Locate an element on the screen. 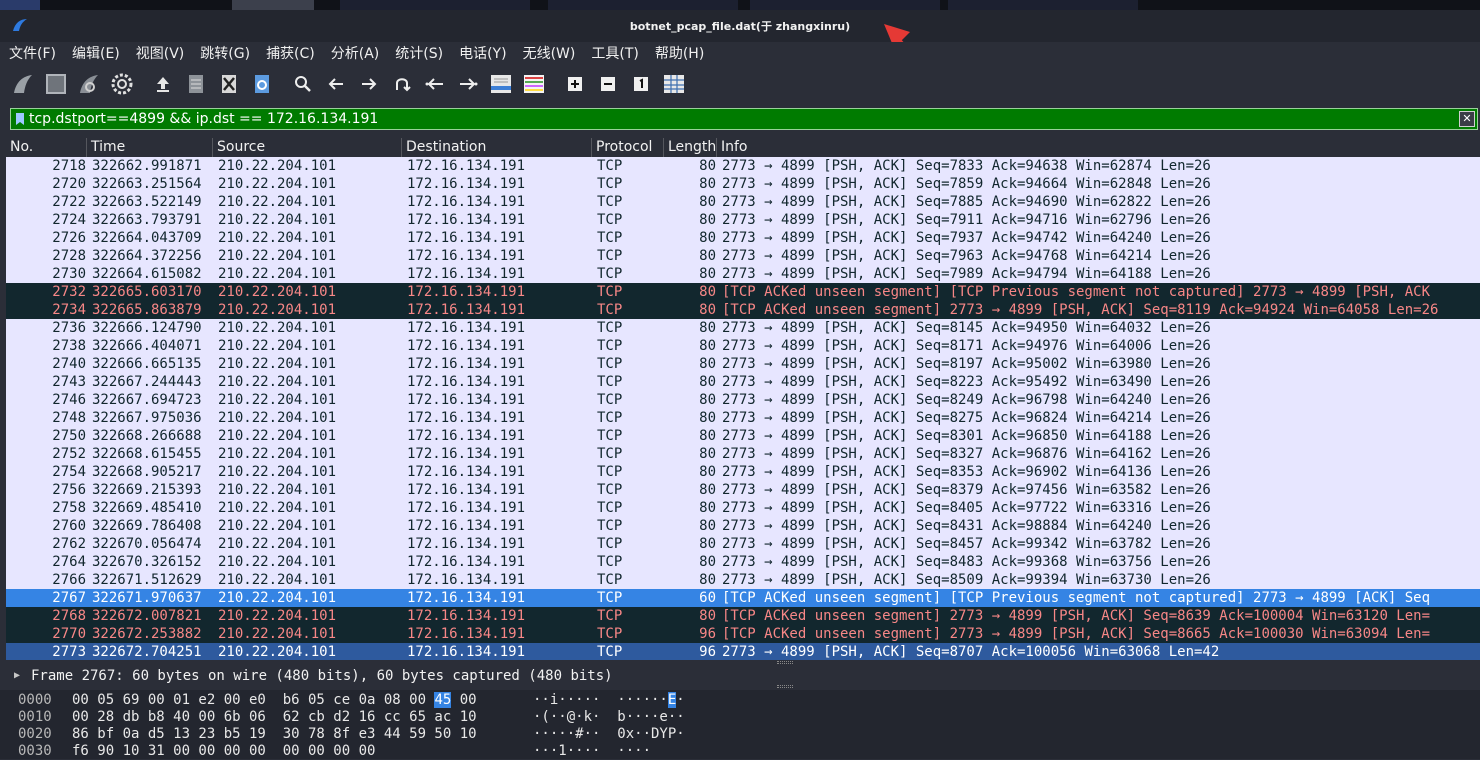 The image size is (1480, 760). search-icon is located at coordinates (303, 84).